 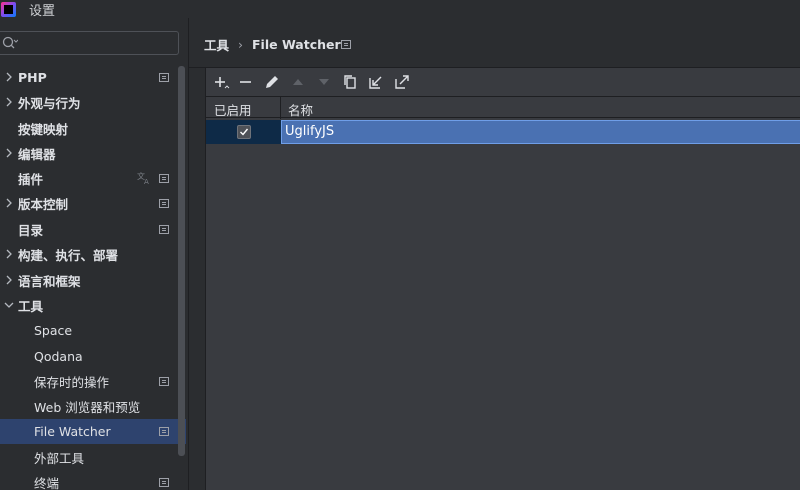 What do you see at coordinates (143, 178) in the screenshot?
I see `translate-icon: 文 A` at bounding box center [143, 178].